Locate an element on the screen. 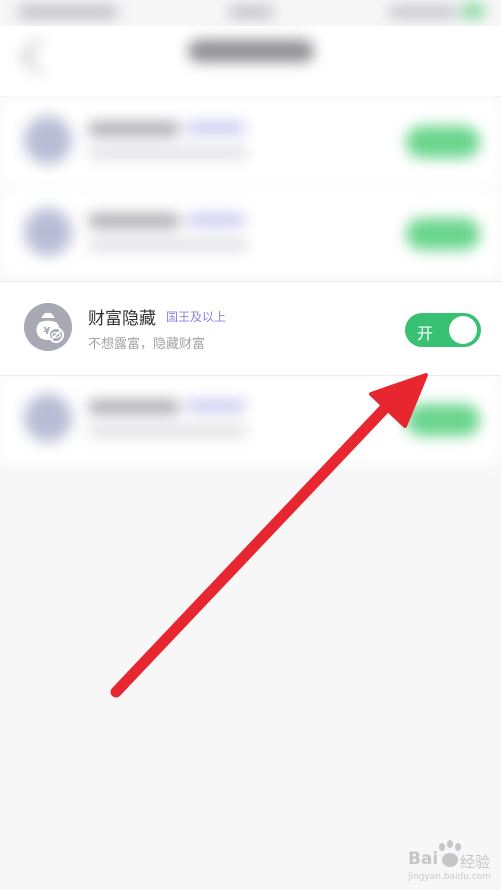 The image size is (501, 890). watermark-url: jingyan.baidu.com is located at coordinates (450, 877).